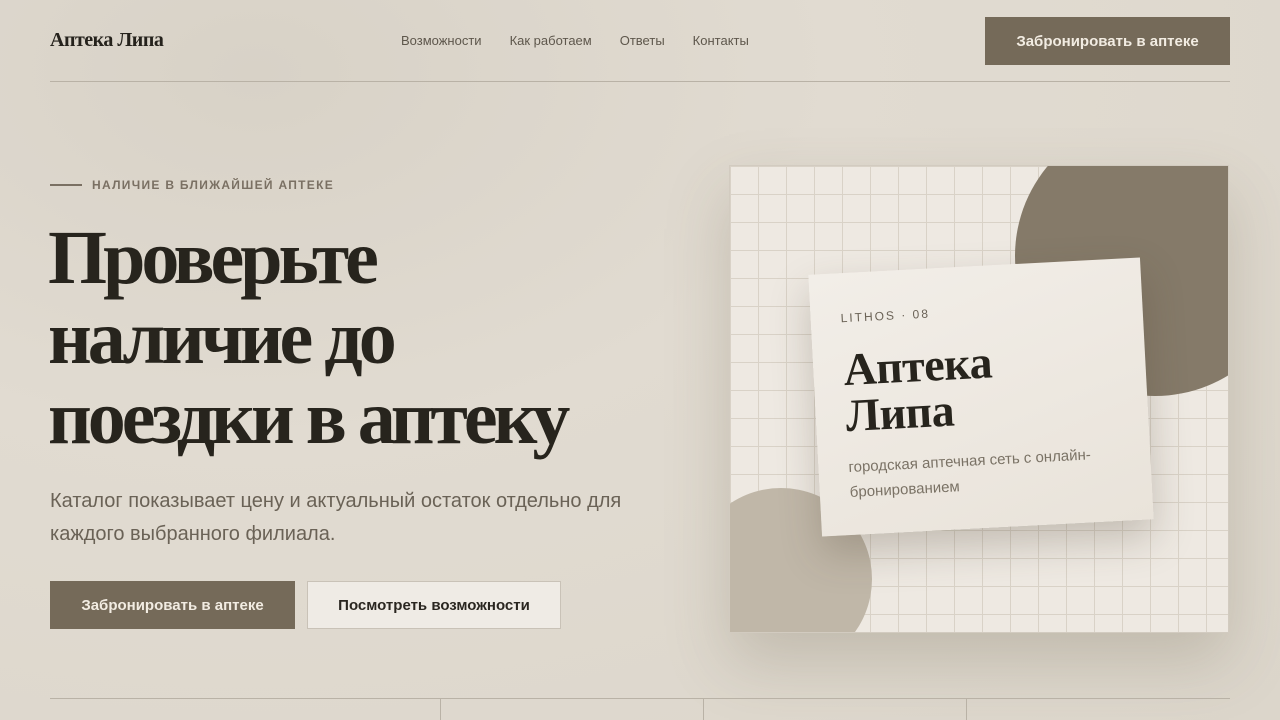 The image size is (1280, 720). Describe the element at coordinates (885, 316) in the screenshot. I see `card-tag: LITHOS · 08` at that location.